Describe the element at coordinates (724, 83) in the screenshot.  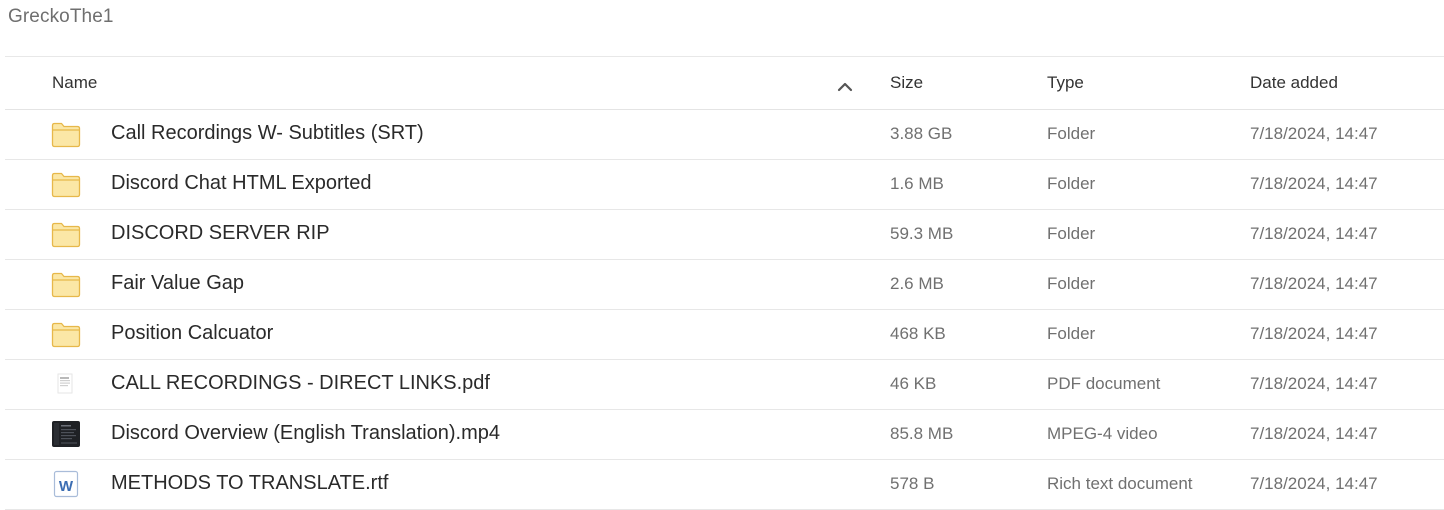
I see `table-header: Name Size Type Date added` at that location.